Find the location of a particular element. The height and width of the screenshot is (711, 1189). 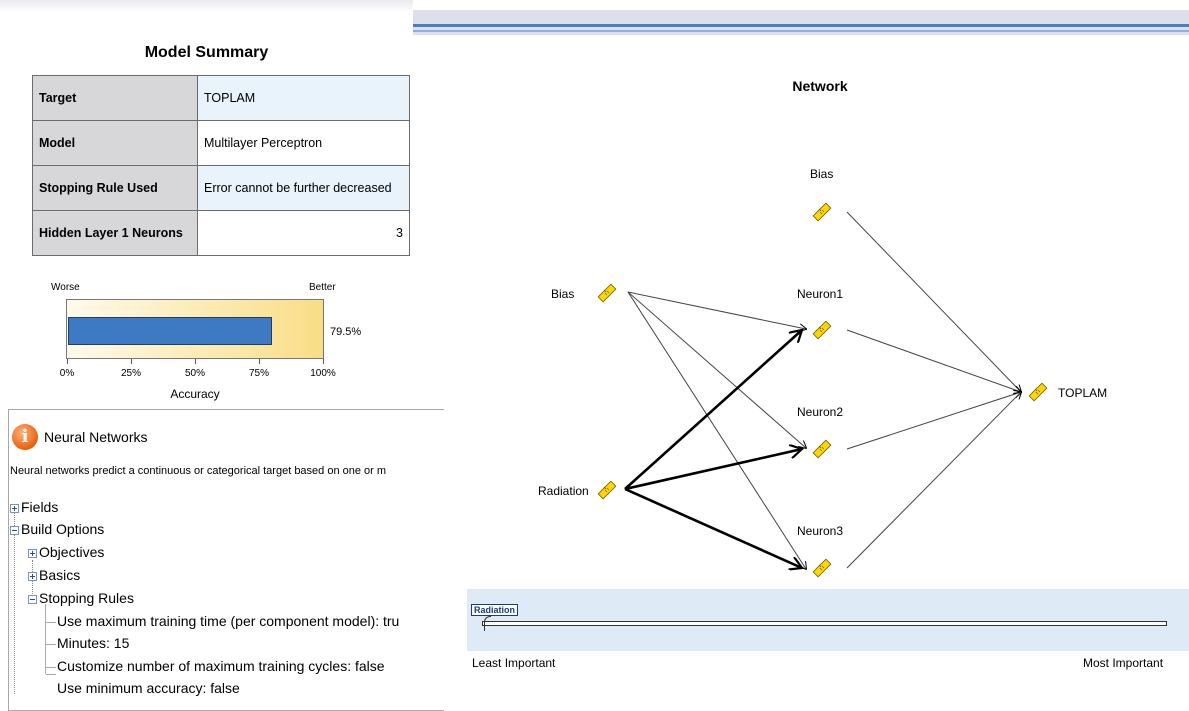

tree-leaf: Minutes: 15 is located at coordinates (93, 643).